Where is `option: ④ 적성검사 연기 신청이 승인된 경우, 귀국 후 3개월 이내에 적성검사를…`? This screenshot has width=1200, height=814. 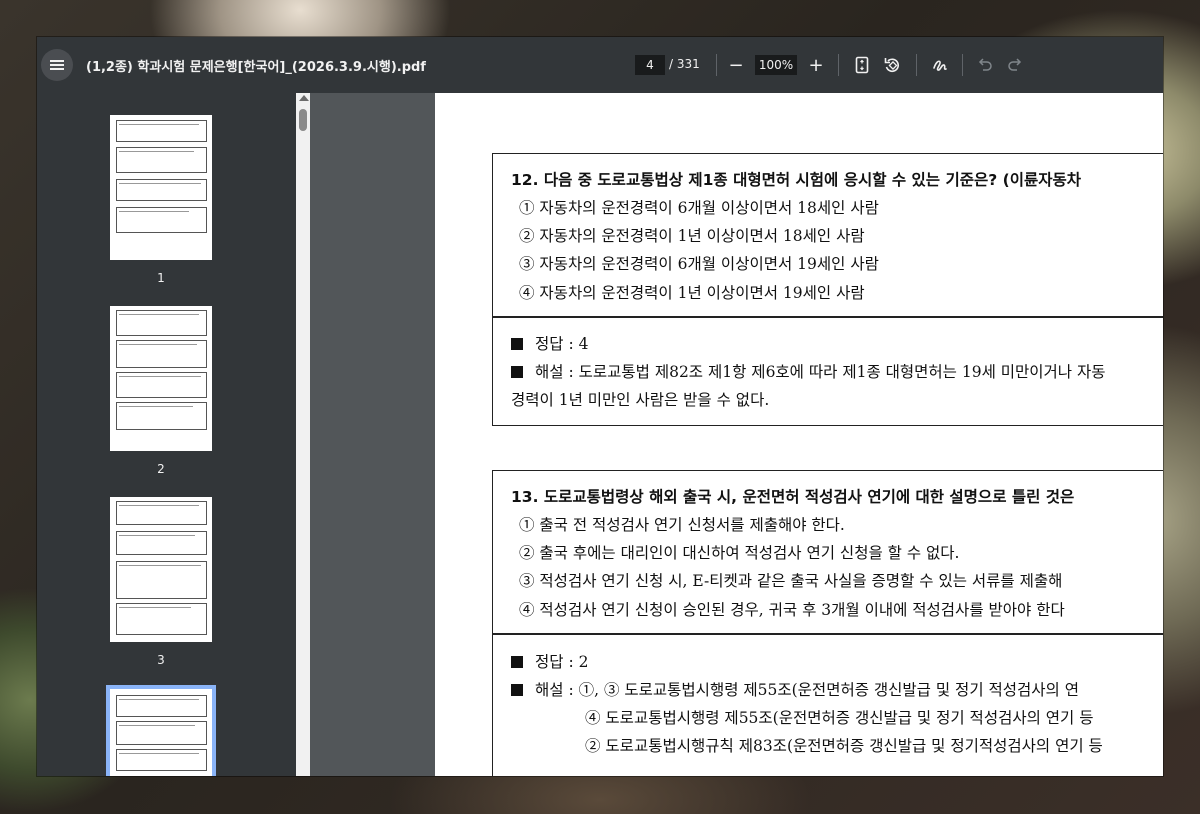 option: ④ 적성검사 연기 신청이 승인된 경우, 귀국 후 3개월 이내에 적성검사를… is located at coordinates (792, 610).